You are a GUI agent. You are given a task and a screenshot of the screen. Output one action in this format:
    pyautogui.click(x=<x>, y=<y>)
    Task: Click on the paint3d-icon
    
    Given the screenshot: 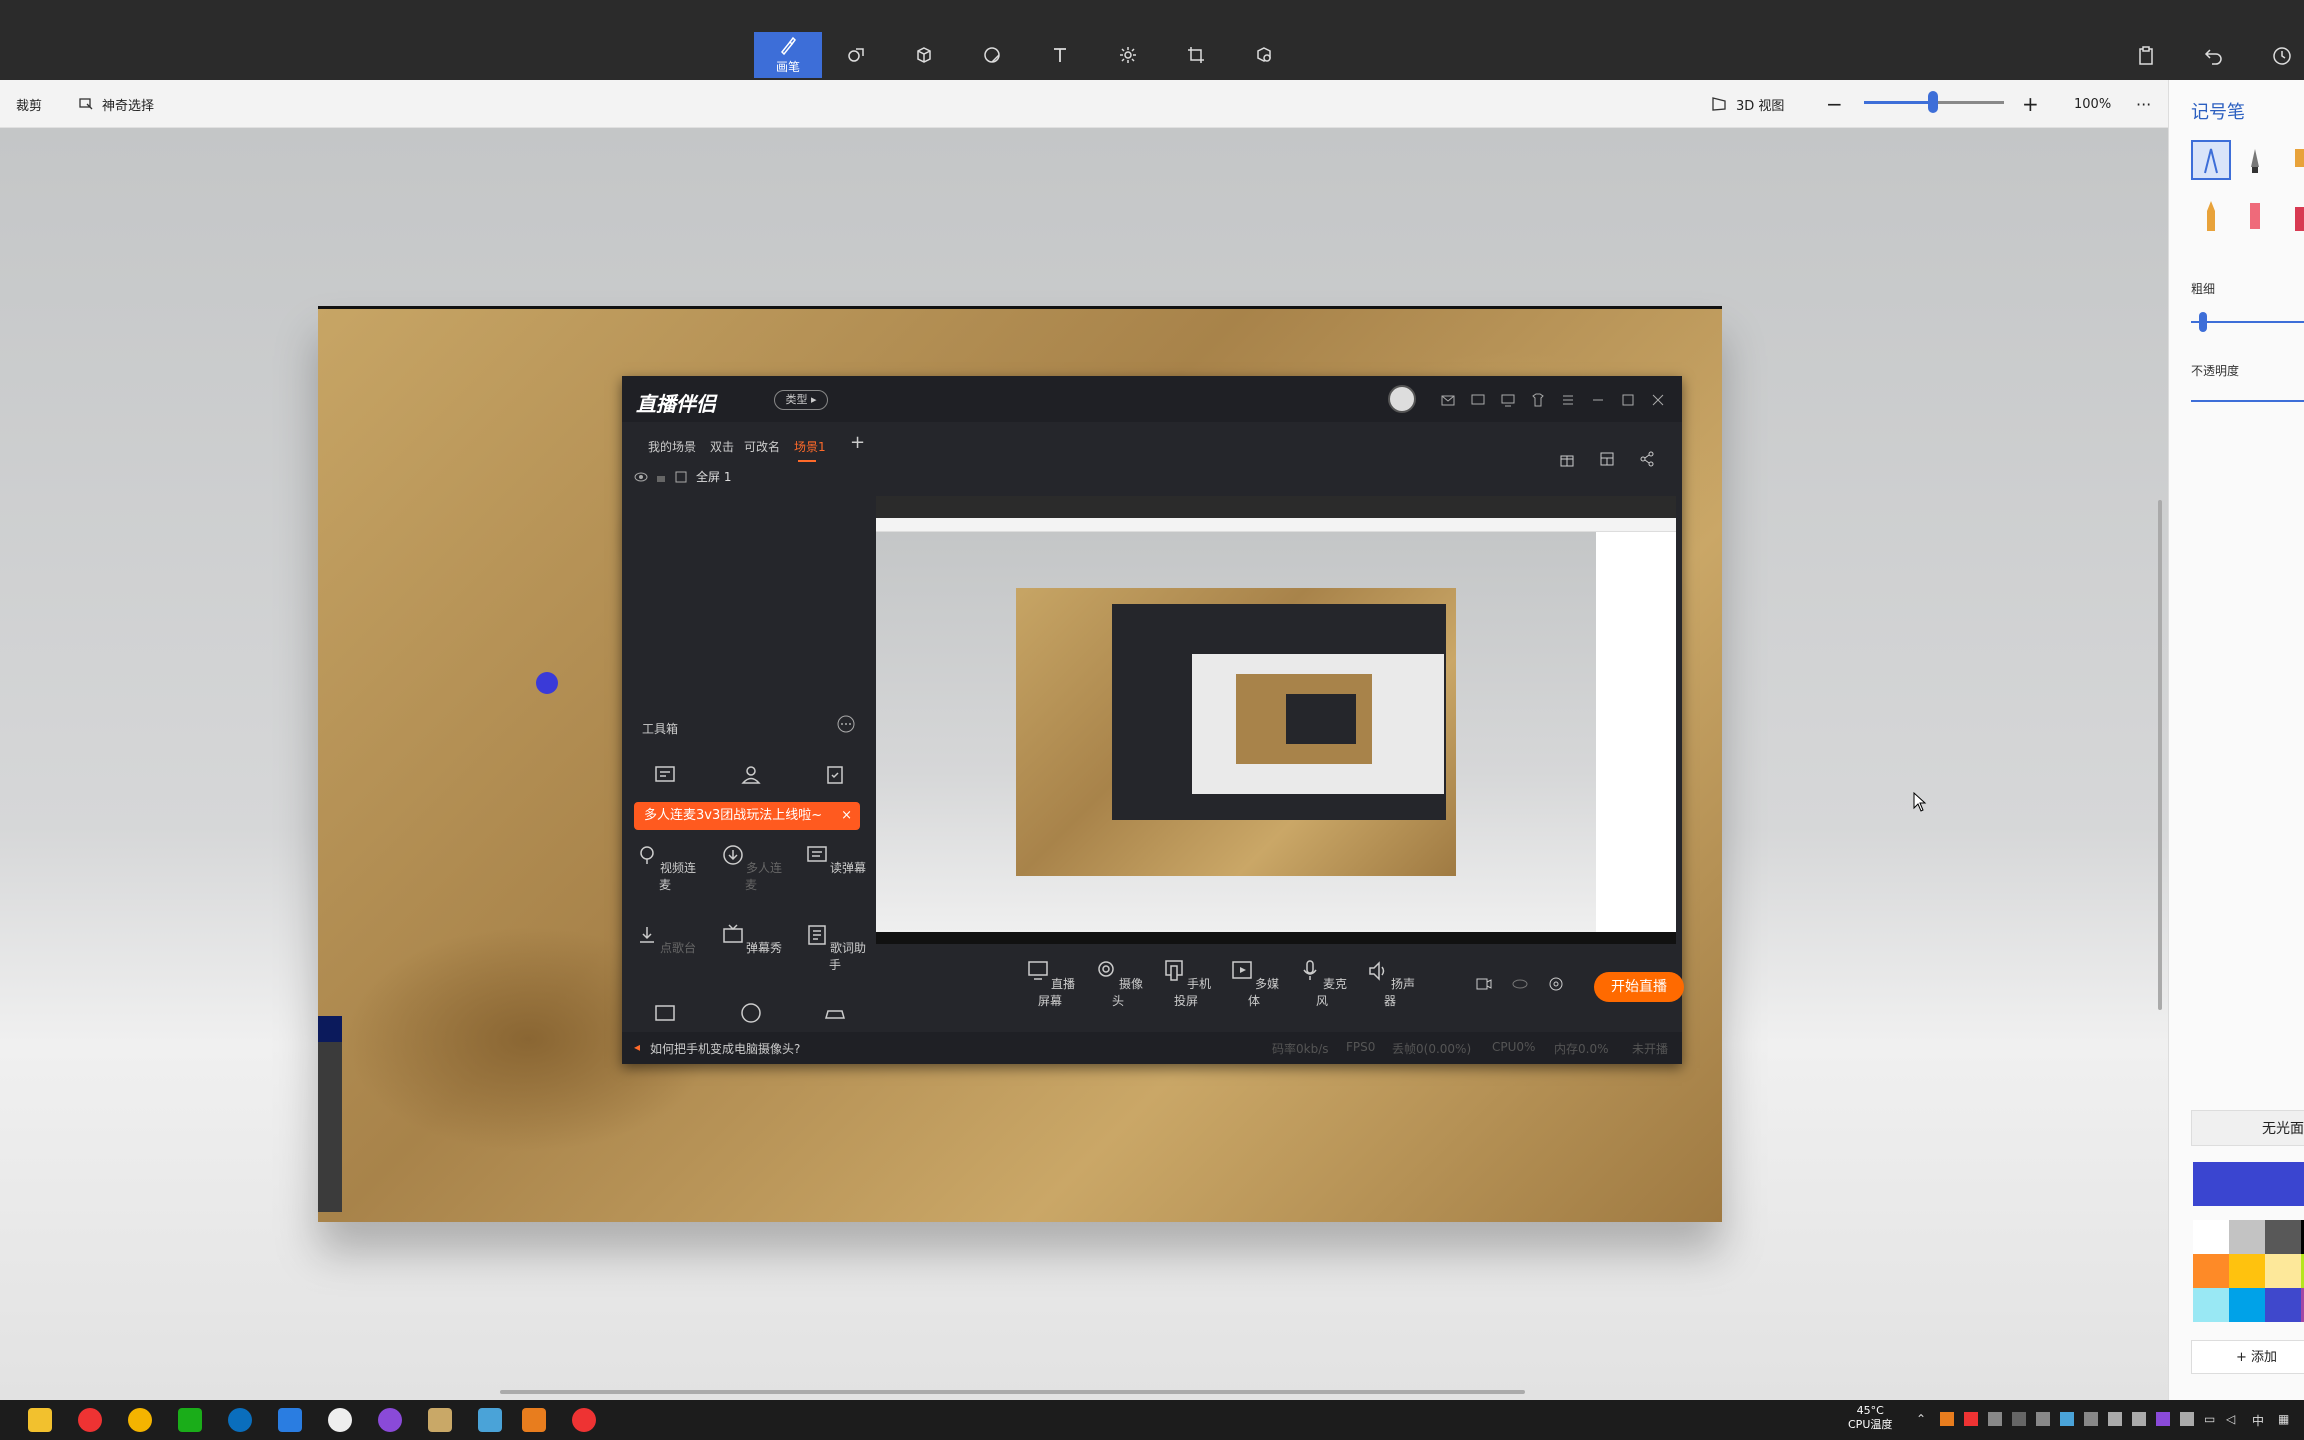 What is the action you would take?
    pyautogui.click(x=584, y=1420)
    